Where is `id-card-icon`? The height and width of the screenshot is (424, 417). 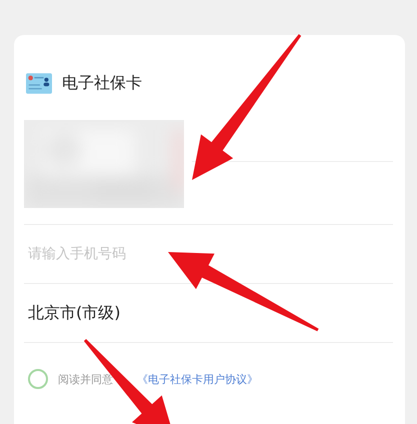
id-card-icon is located at coordinates (39, 83).